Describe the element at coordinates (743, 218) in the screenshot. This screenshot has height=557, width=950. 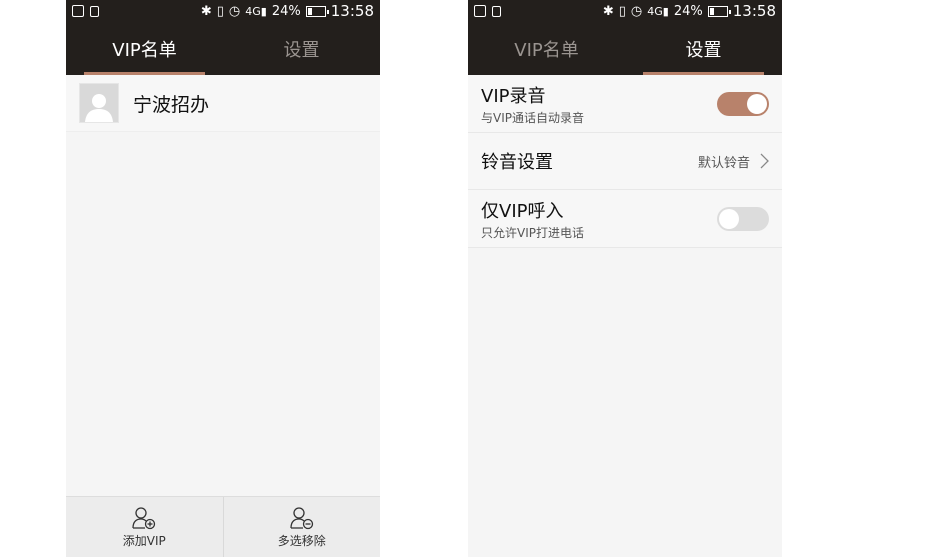
I see `vip-only-toggle` at that location.